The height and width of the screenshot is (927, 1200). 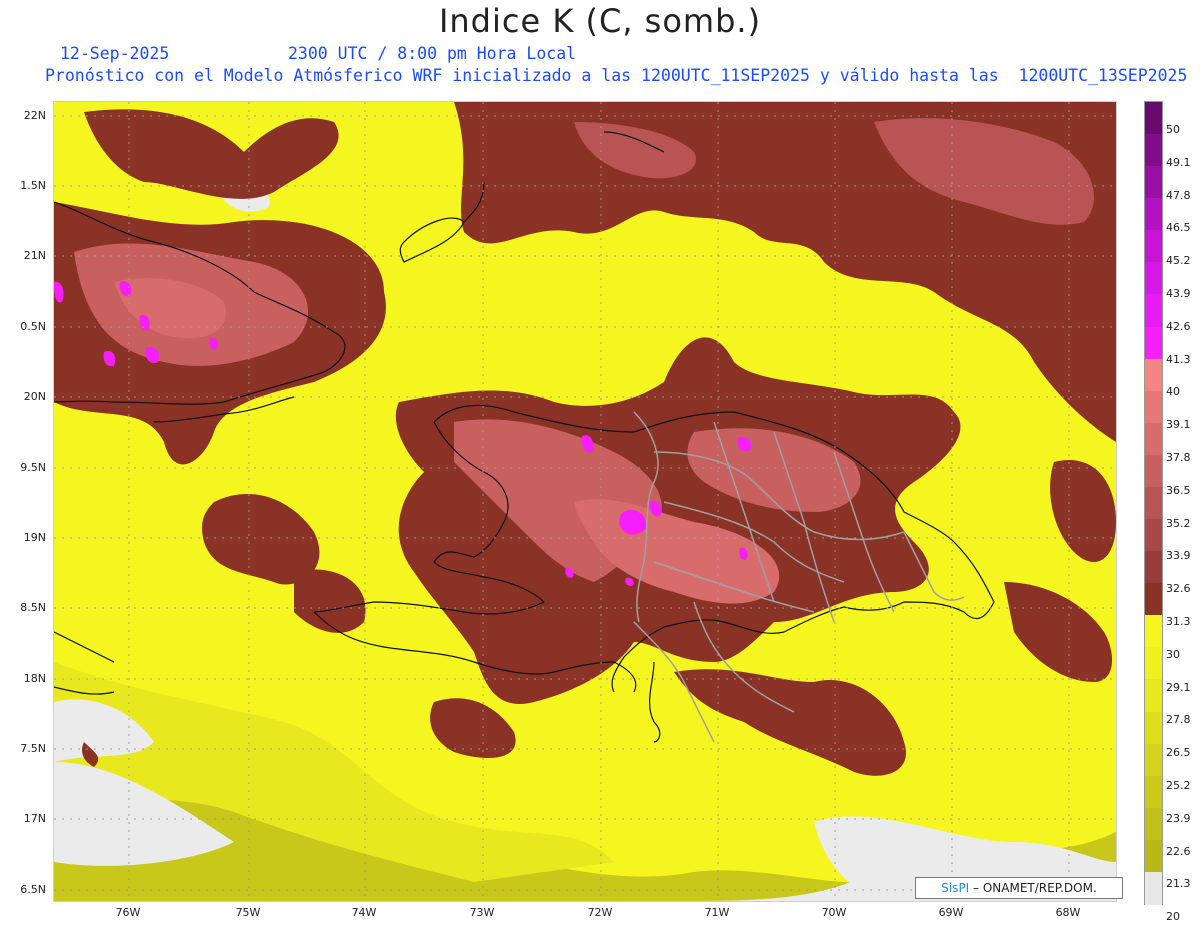 What do you see at coordinates (1178, 457) in the screenshot?
I see `colorbar-tick-label: 37.8` at bounding box center [1178, 457].